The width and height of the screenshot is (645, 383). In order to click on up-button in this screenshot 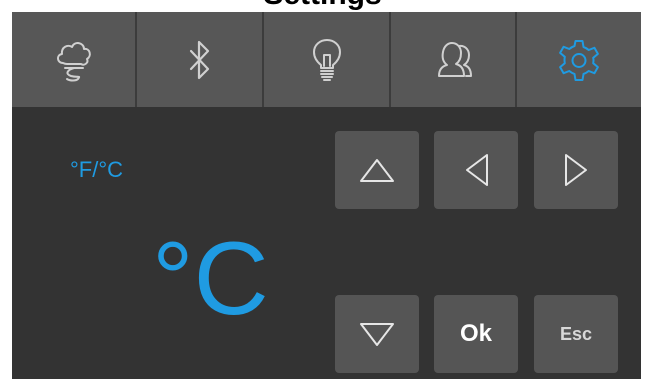, I will do `click(377, 170)`.